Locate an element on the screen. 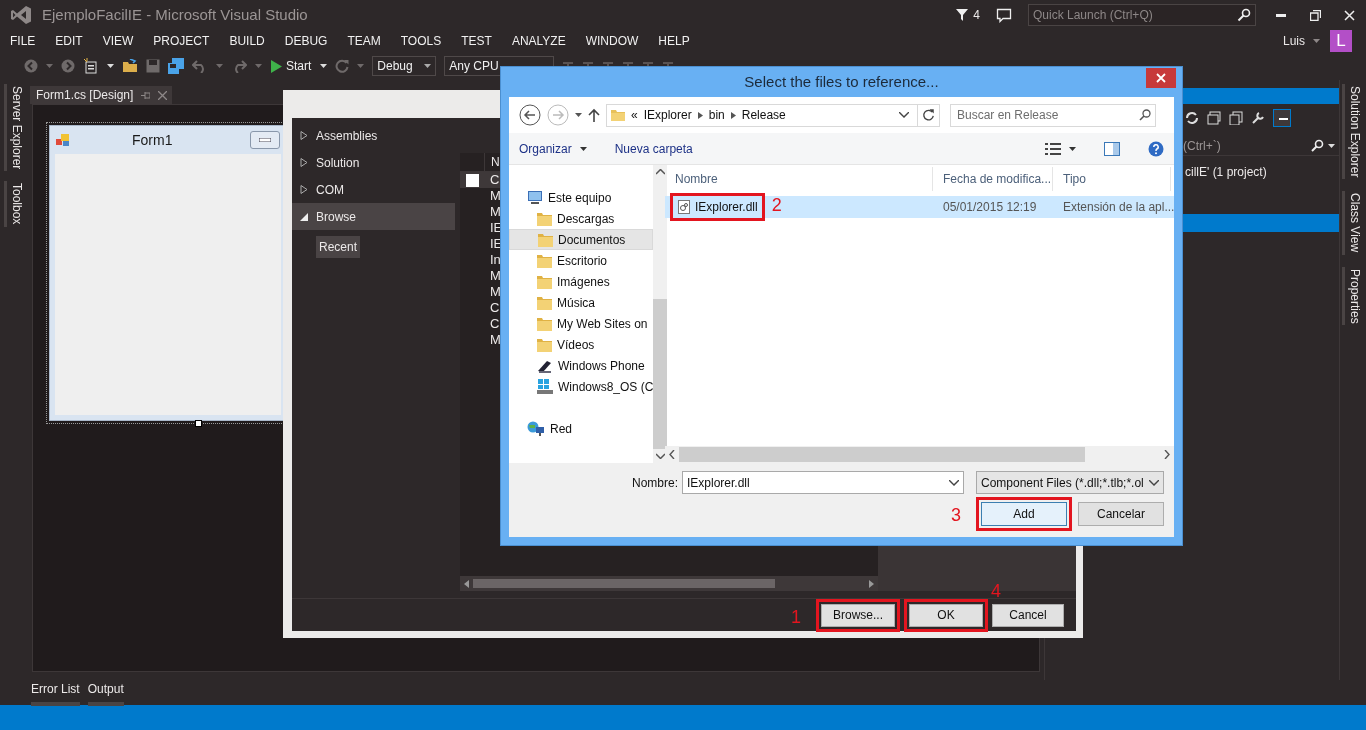  menu-item: VIEW is located at coordinates (118, 41).